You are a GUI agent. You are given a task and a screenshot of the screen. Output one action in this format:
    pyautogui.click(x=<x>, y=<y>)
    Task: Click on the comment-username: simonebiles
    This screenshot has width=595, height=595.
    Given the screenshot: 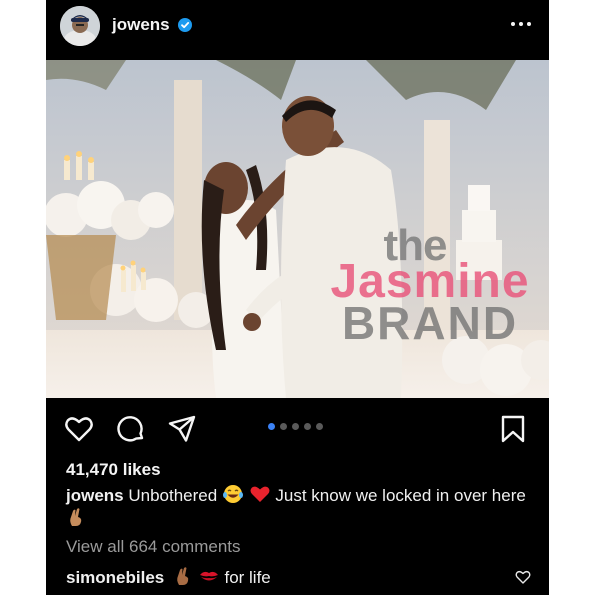 What is the action you would take?
    pyautogui.click(x=115, y=577)
    